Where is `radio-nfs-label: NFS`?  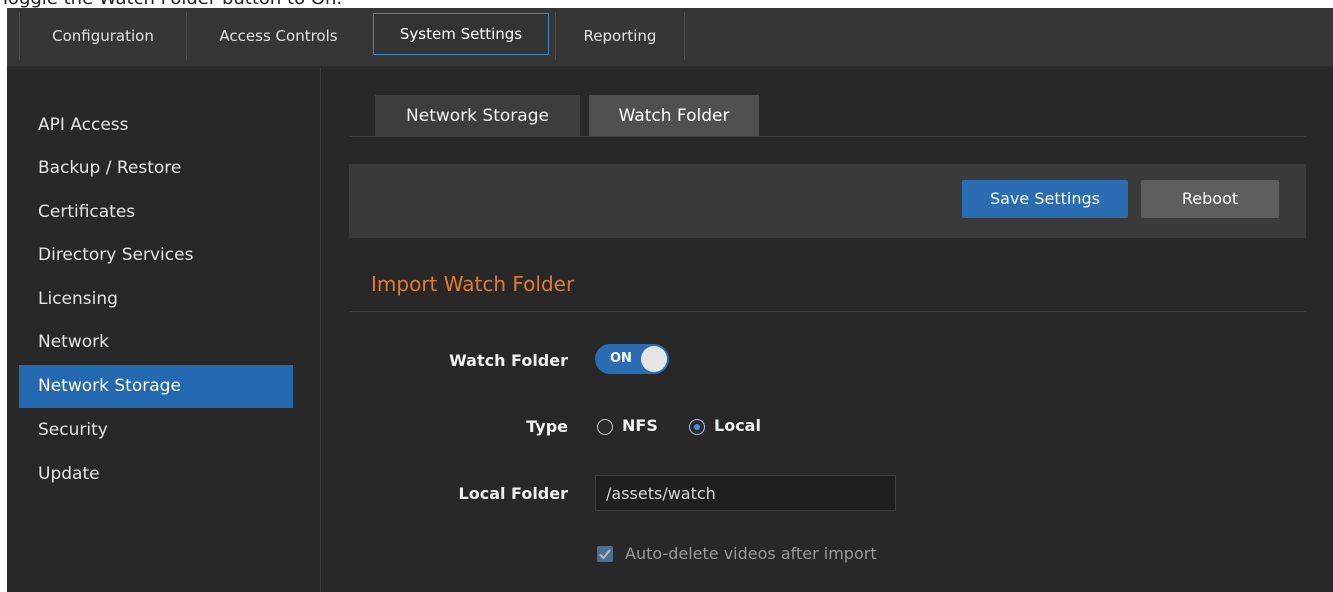 radio-nfs-label: NFS is located at coordinates (640, 425).